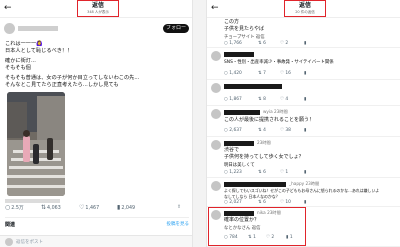 Image resolution: width=400 pixels, height=247 pixels. Describe the element at coordinates (97, 222) in the screenshot. I see `related-section: 関連 投稿を見る` at that location.